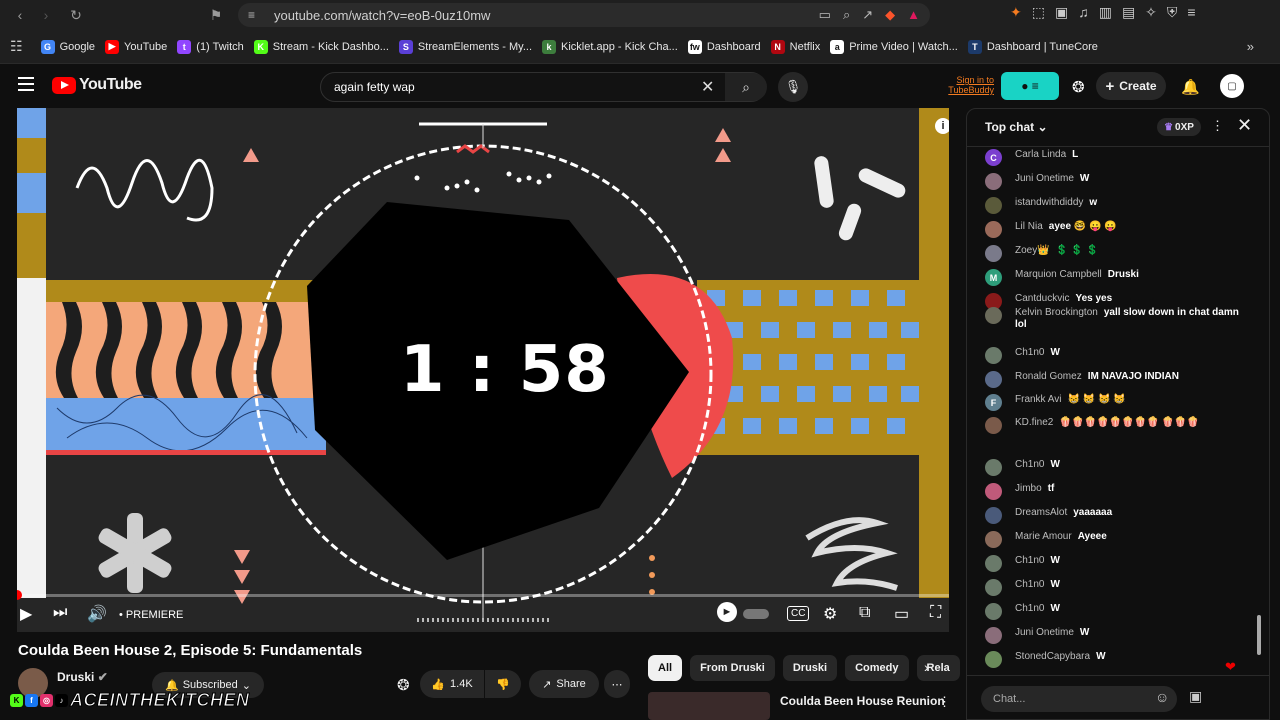  Describe the element at coordinates (564, 684) in the screenshot. I see `share-button: ↗ Share` at that location.